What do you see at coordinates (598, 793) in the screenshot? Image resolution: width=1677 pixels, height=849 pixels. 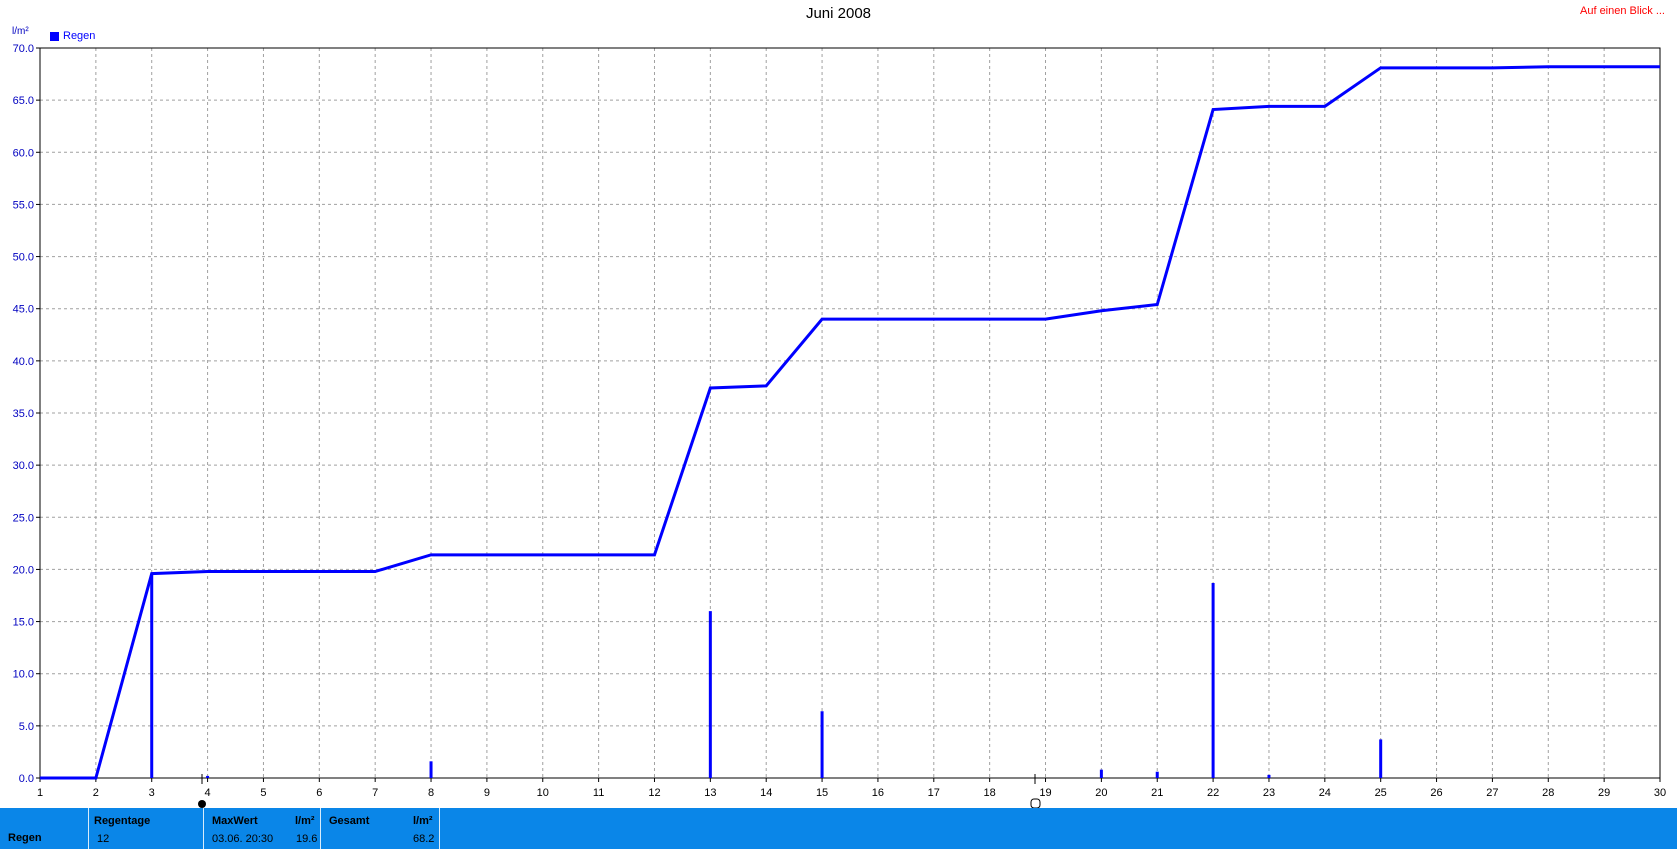 I see `x-tick-label: 11` at bounding box center [598, 793].